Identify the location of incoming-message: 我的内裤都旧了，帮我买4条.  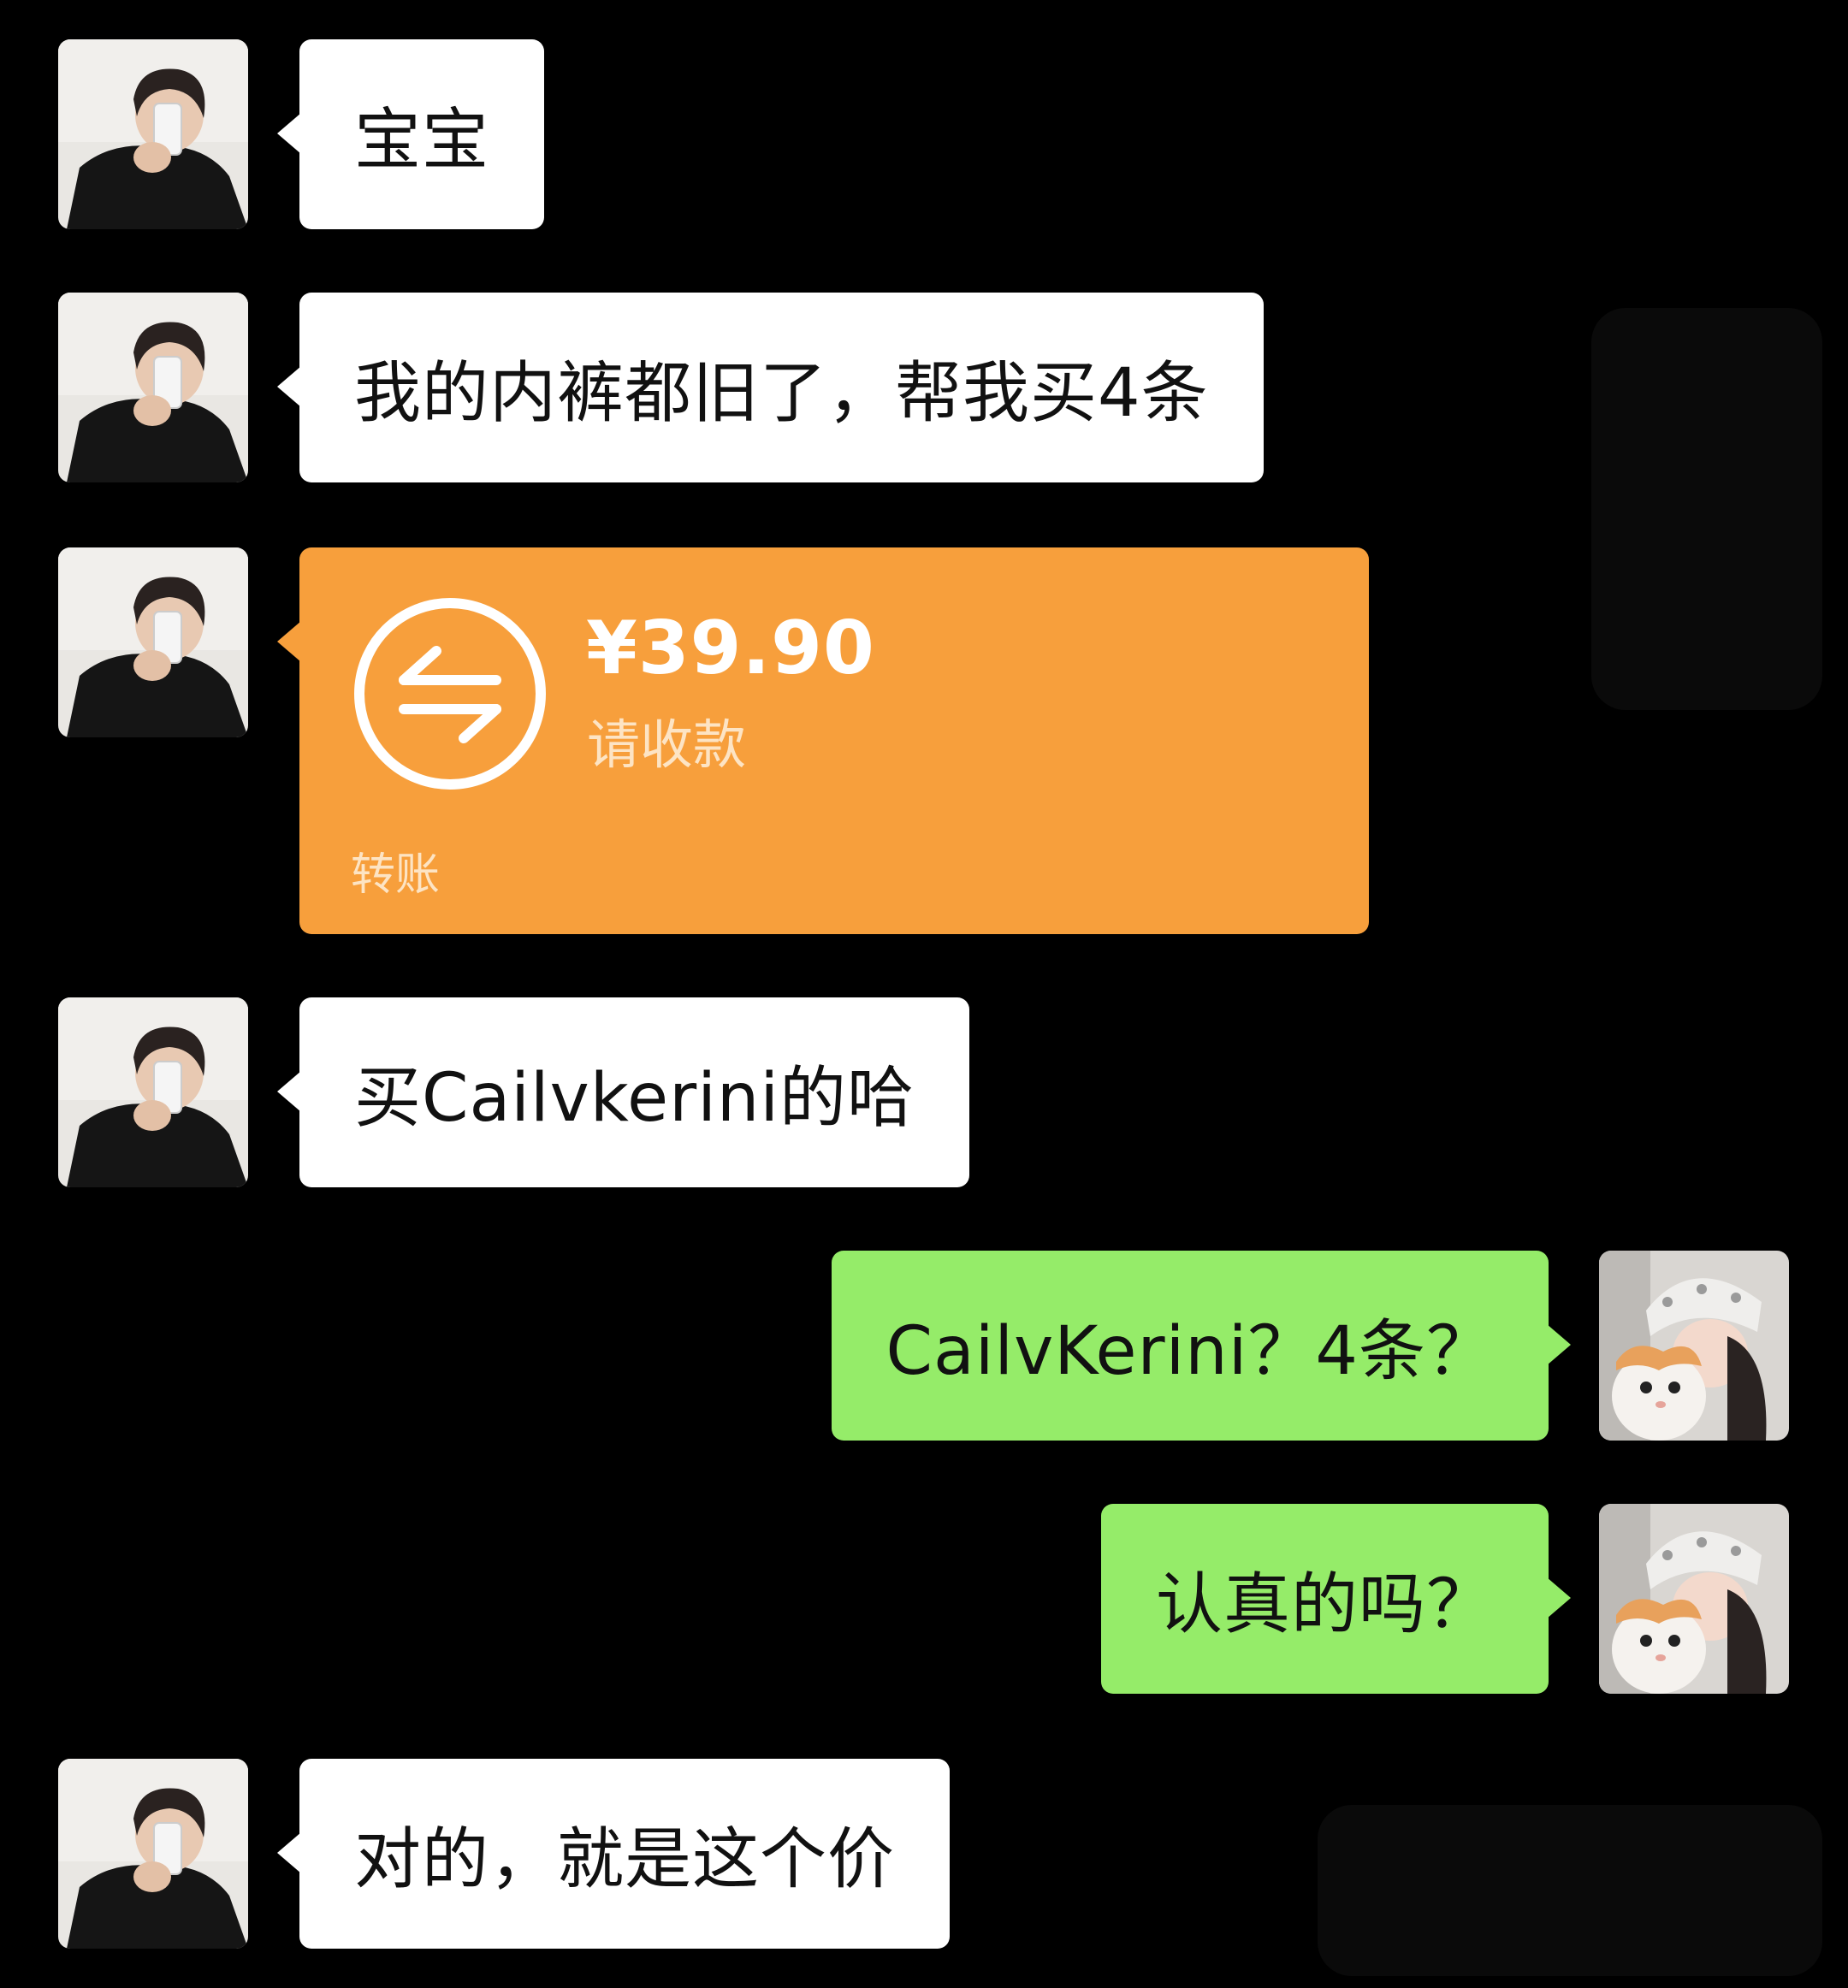
(770, 387).